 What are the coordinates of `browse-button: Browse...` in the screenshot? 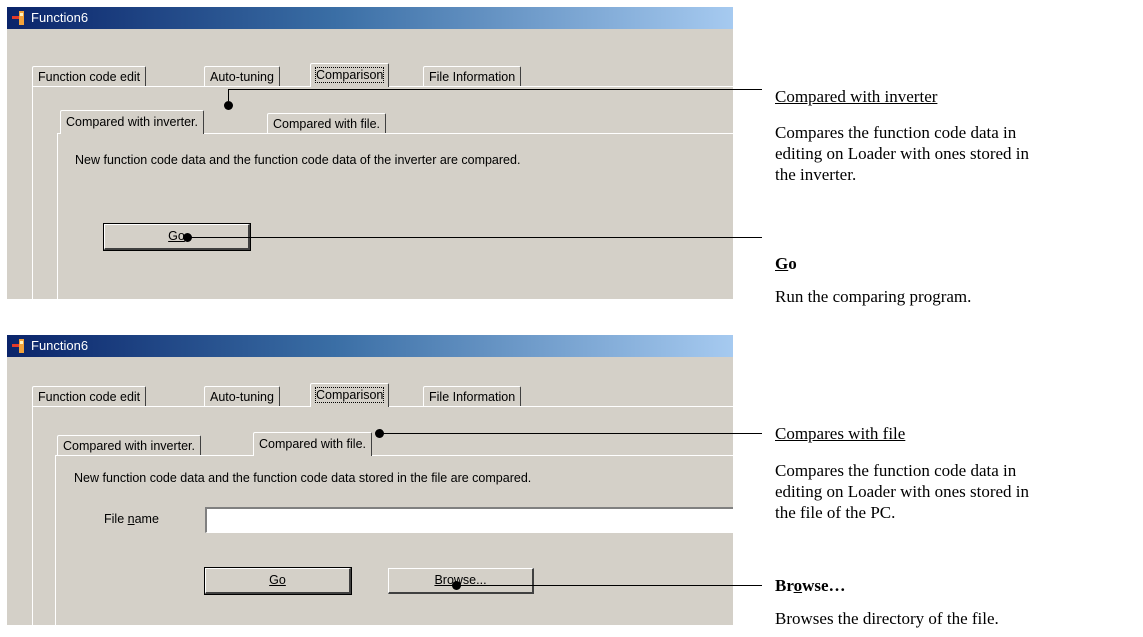 It's located at (461, 581).